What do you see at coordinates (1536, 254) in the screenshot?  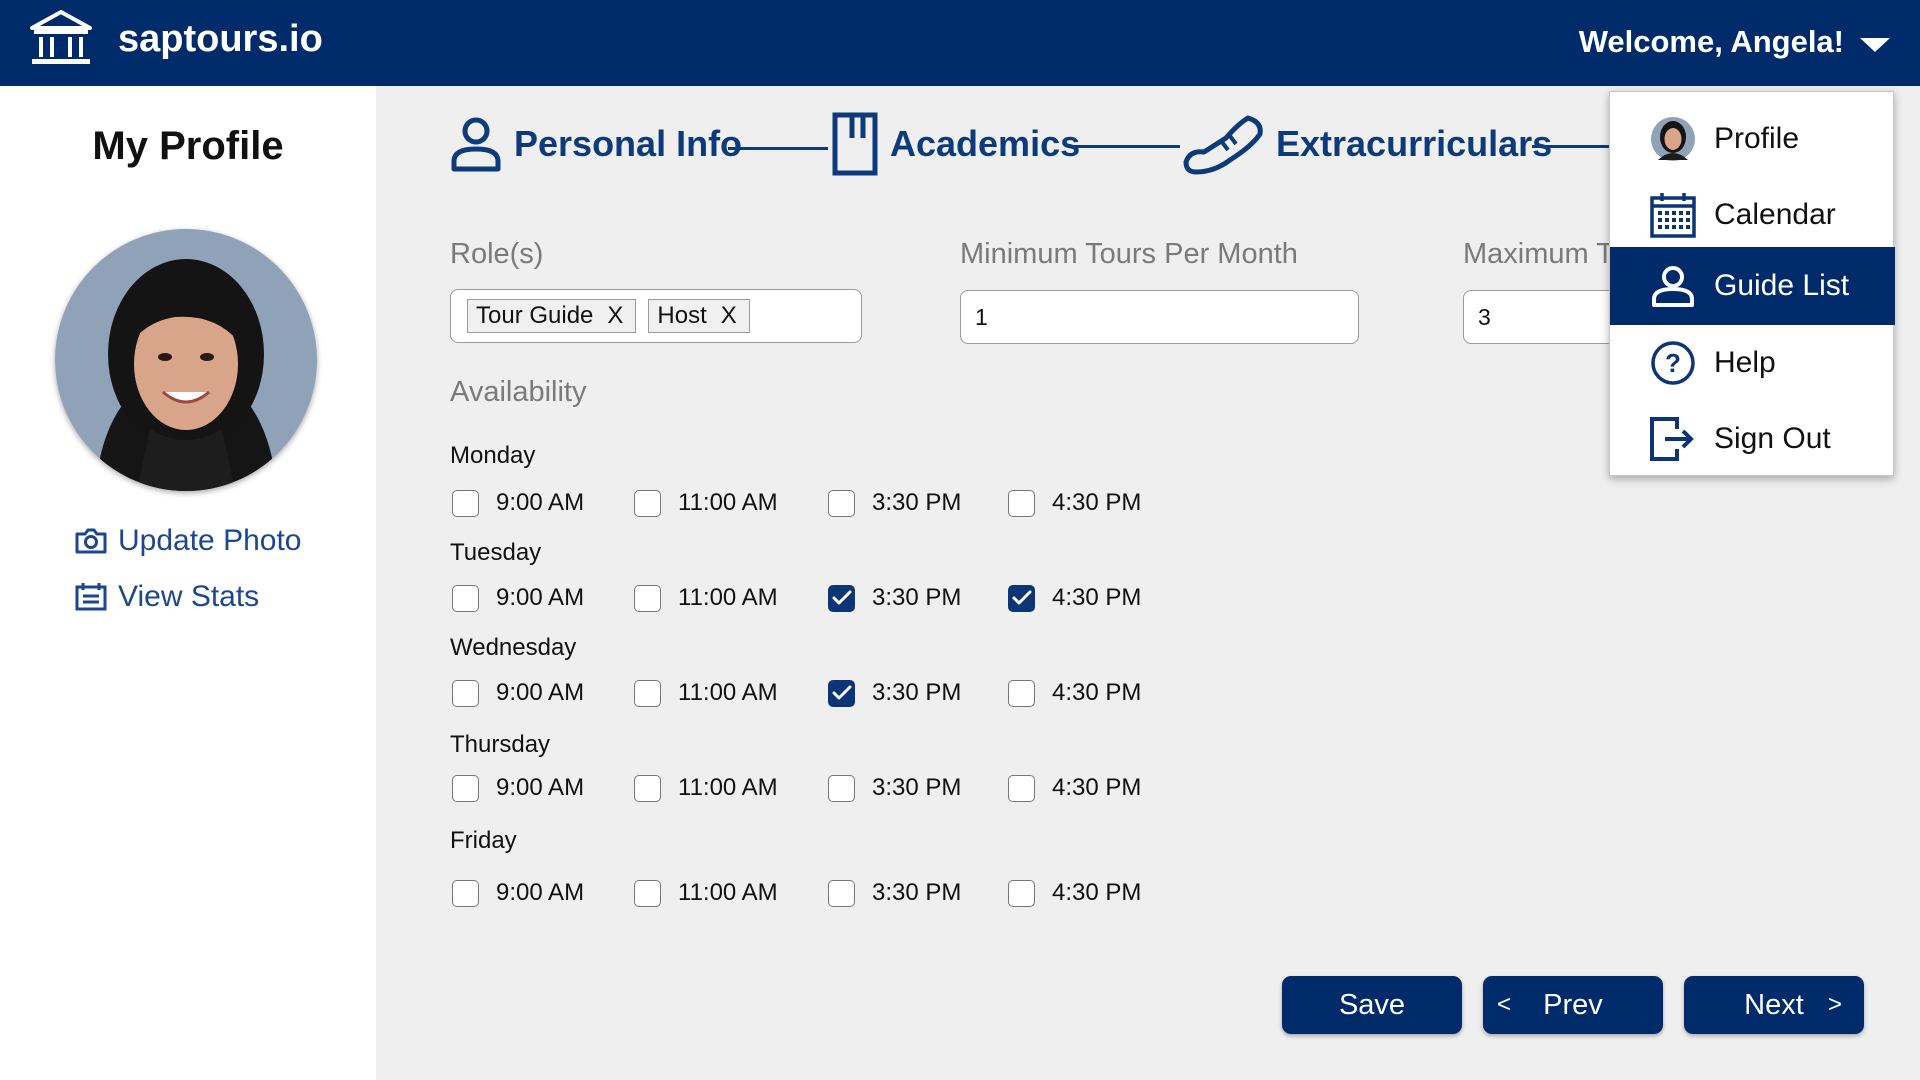 I see `max-tours-label: Maximum T` at bounding box center [1536, 254].